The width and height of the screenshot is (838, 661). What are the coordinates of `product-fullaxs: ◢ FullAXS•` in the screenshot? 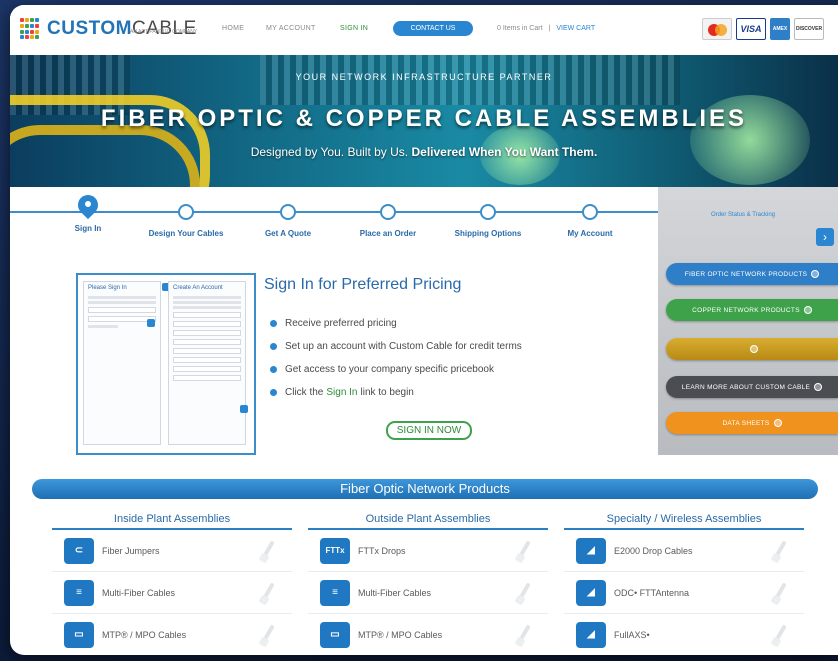 It's located at (684, 634).